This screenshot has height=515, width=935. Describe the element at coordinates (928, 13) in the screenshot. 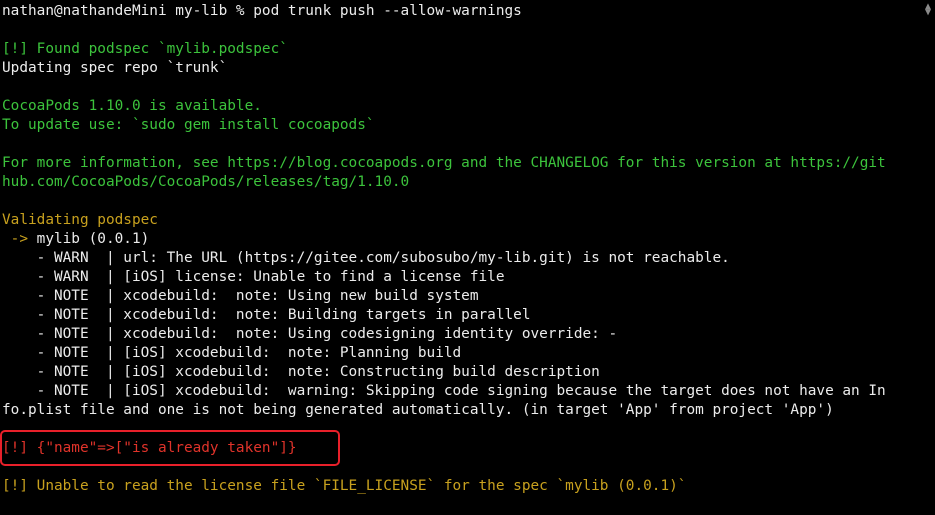

I see `scroll-down-arrow-icon: ▼` at that location.